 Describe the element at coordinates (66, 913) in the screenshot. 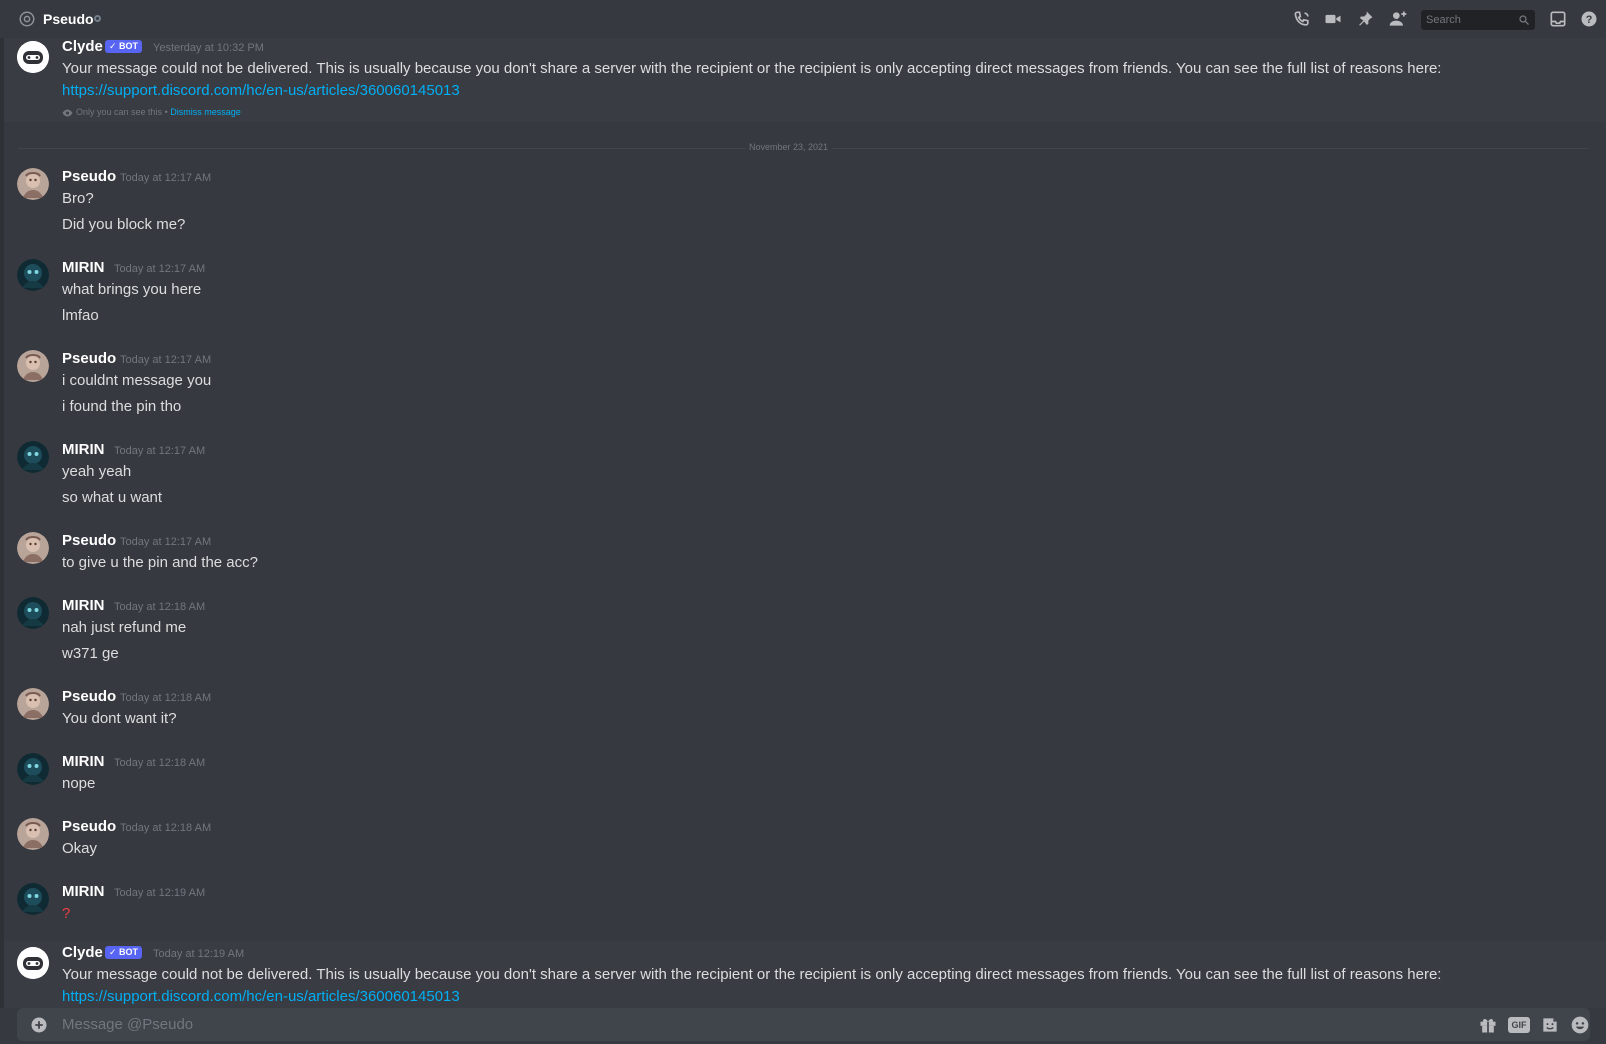

I see `message-line: ?` at that location.